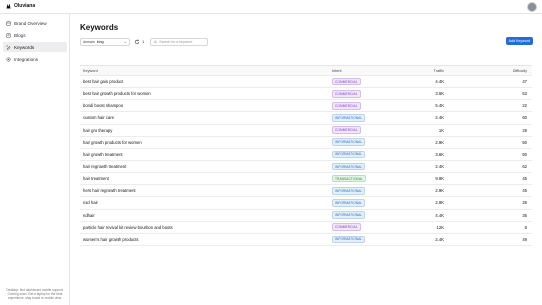  Describe the element at coordinates (206, 71) in the screenshot. I see `column-header-keyword: Keyword` at that location.